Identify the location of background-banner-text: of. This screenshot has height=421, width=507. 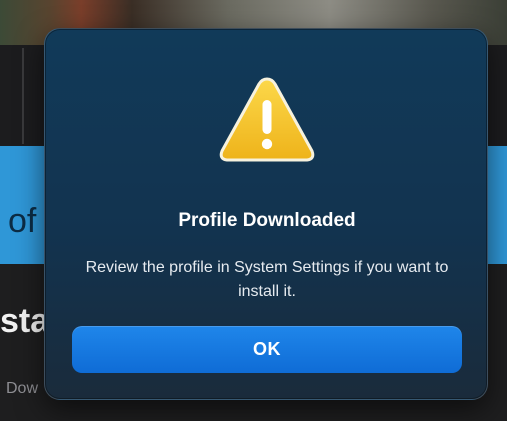
(22, 221).